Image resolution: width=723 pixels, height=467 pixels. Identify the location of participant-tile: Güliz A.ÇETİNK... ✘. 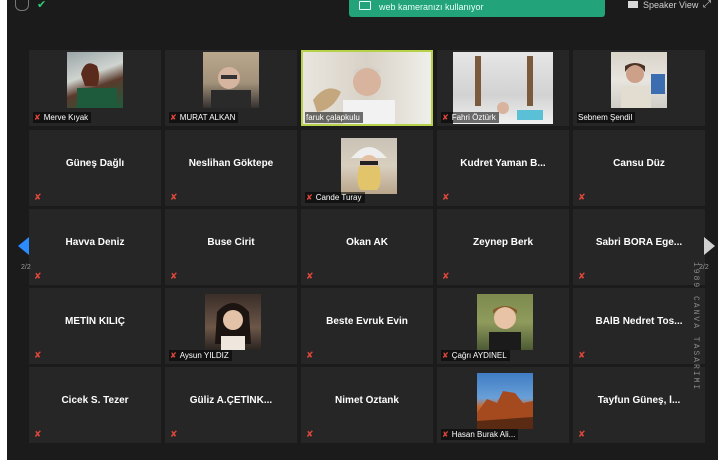
(231, 405).